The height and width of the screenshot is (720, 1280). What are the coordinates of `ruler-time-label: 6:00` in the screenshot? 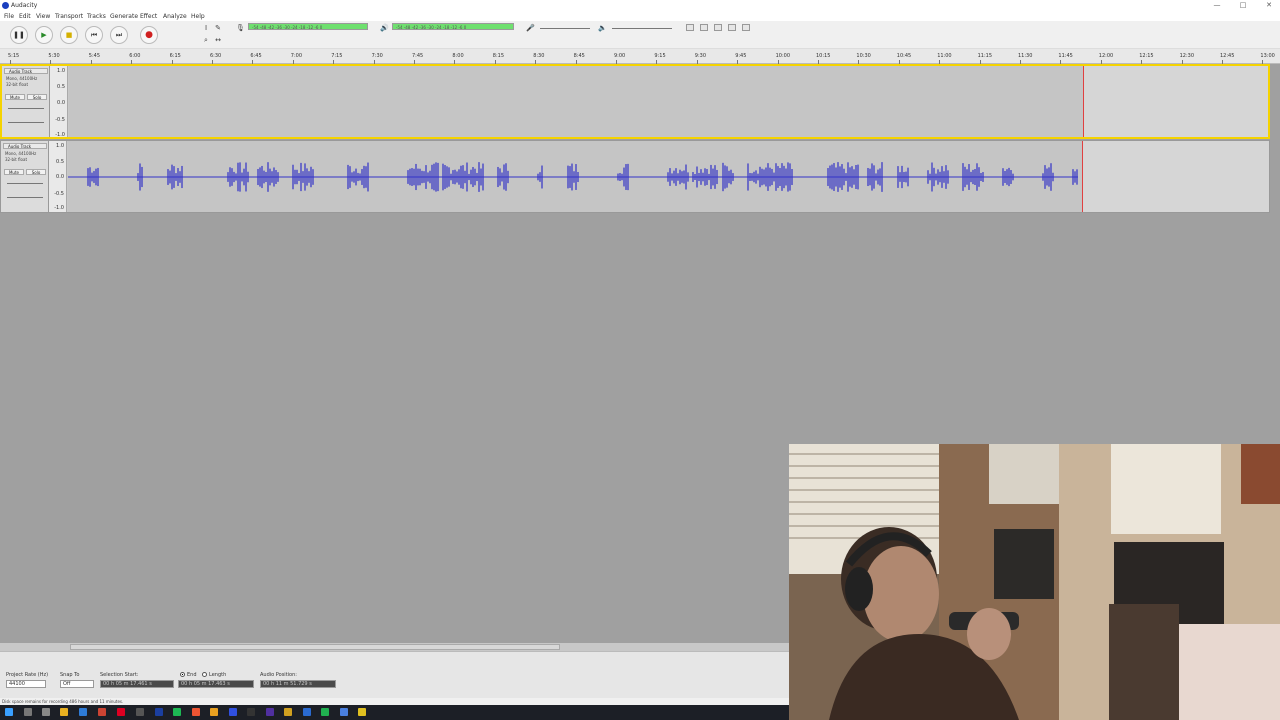 It's located at (135, 56).